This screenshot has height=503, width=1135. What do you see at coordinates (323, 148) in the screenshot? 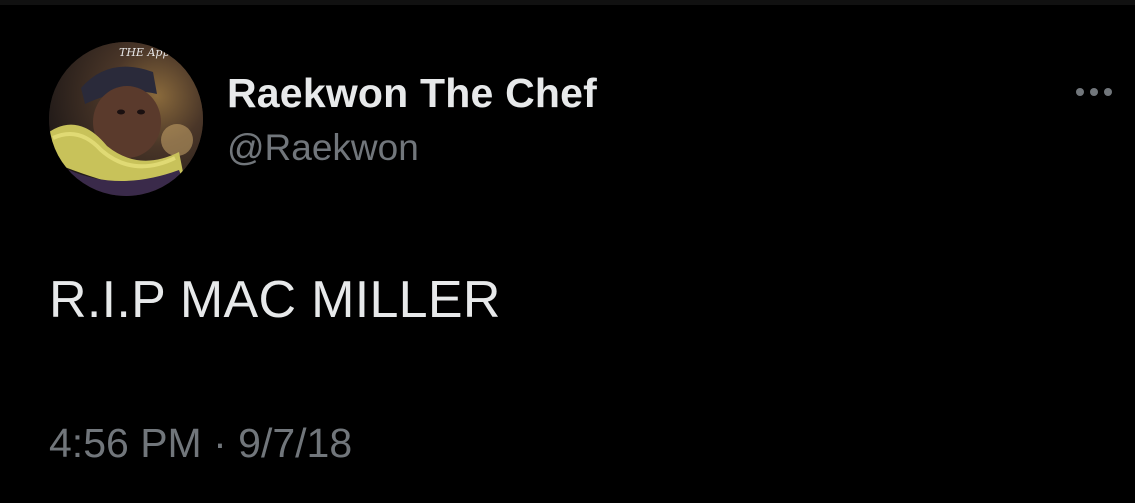
I see `user-handle: @Raekwon` at bounding box center [323, 148].